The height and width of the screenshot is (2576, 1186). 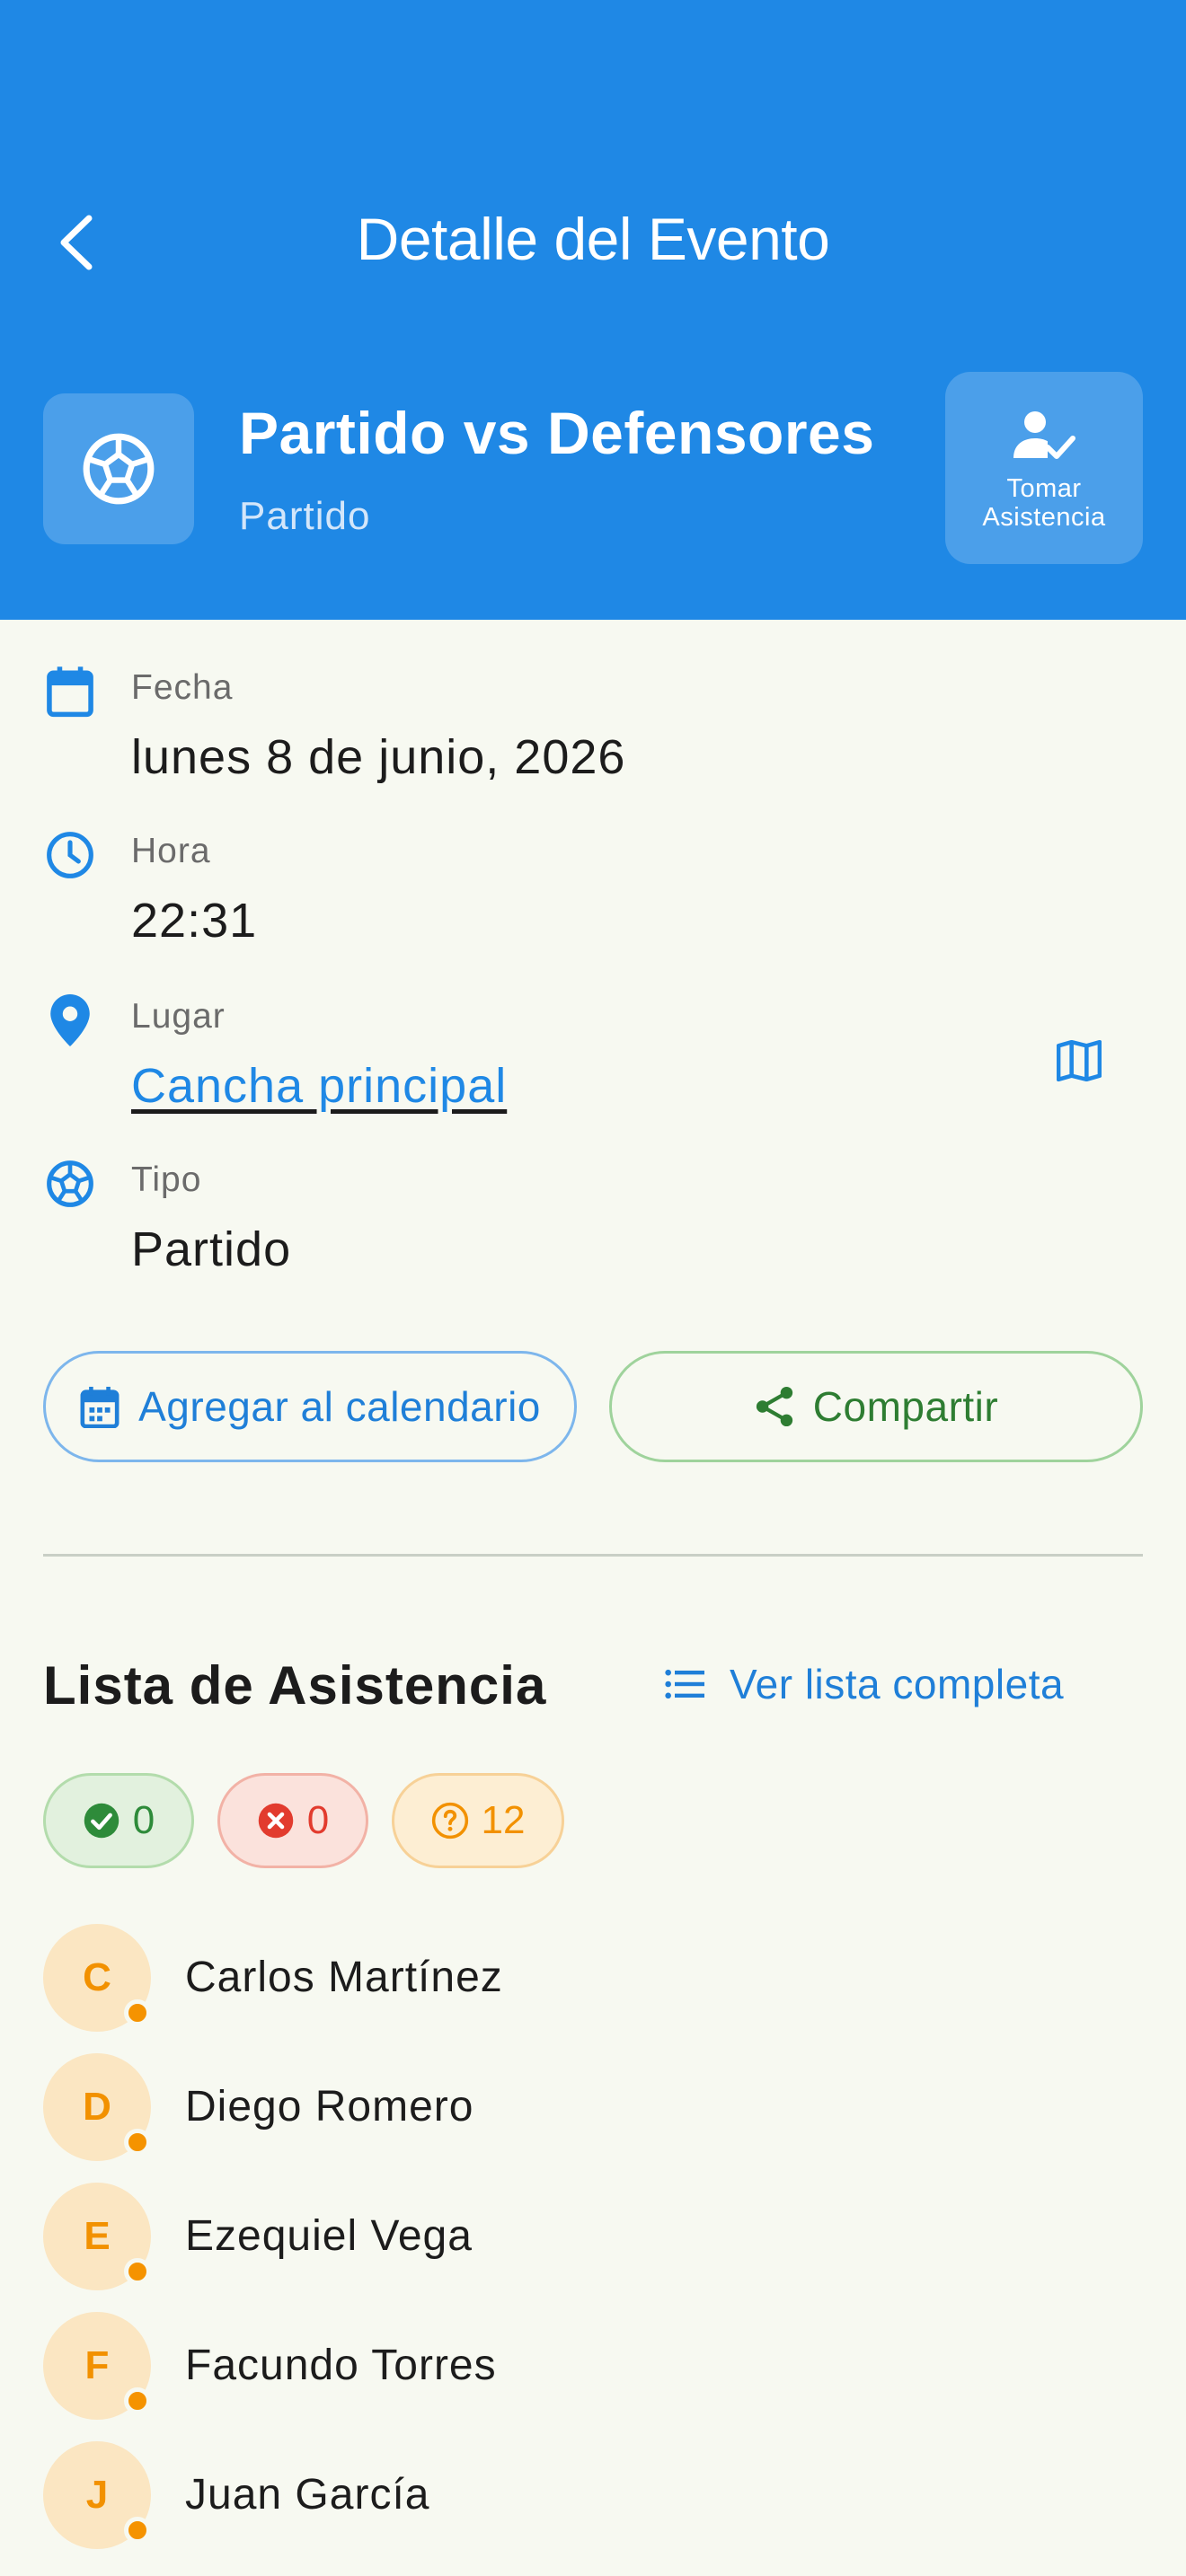 I want to click on member-row: F Facundo Torres, so click(x=593, y=2366).